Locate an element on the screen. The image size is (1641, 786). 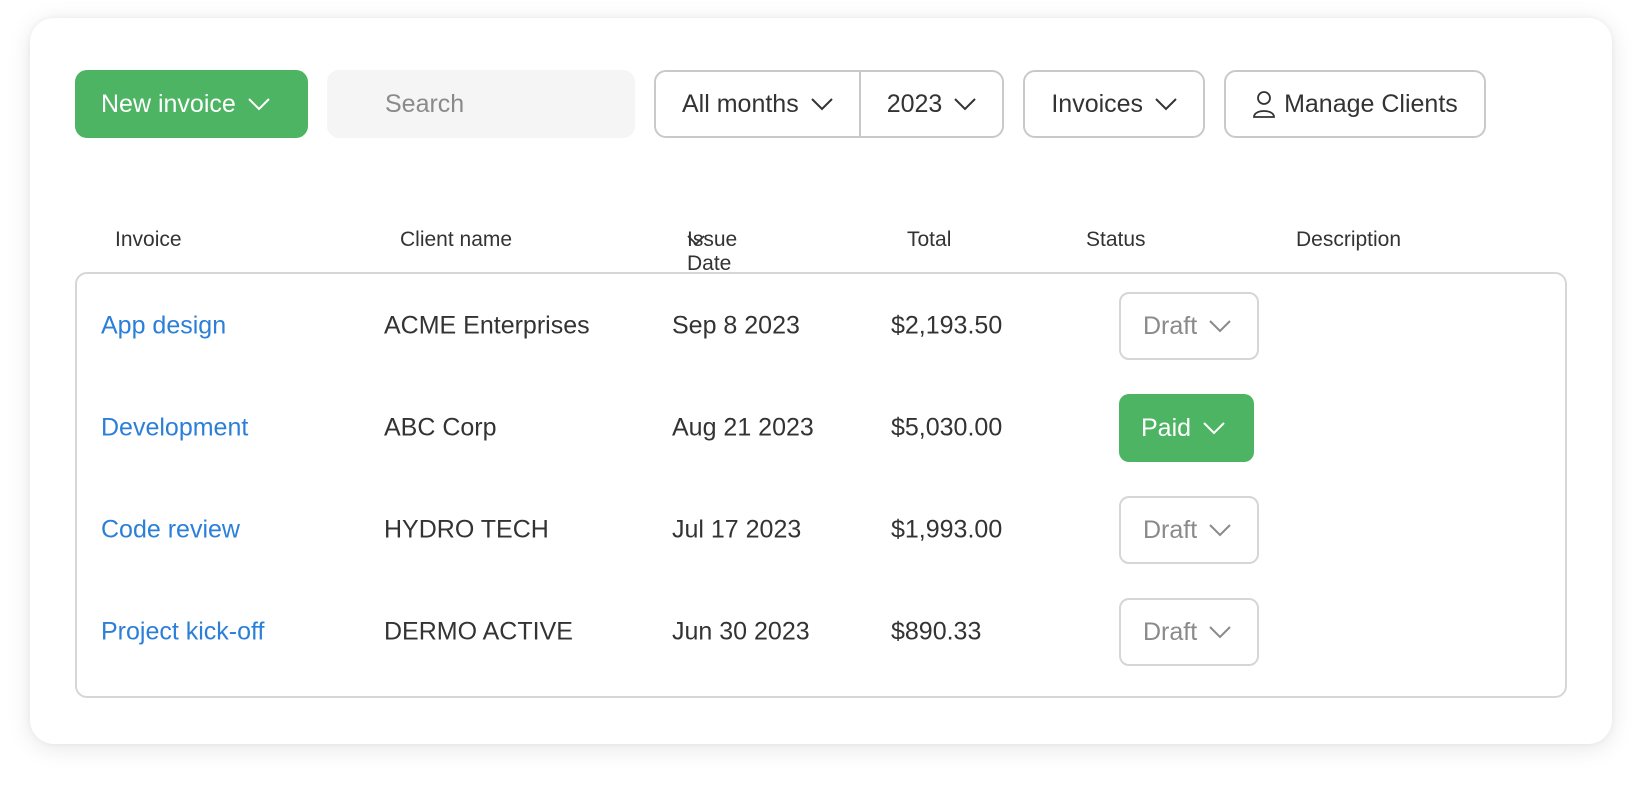
search-box is located at coordinates (481, 104).